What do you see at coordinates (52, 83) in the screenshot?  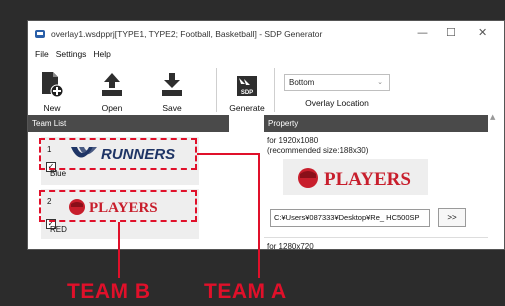 I see `new-file-icon` at bounding box center [52, 83].